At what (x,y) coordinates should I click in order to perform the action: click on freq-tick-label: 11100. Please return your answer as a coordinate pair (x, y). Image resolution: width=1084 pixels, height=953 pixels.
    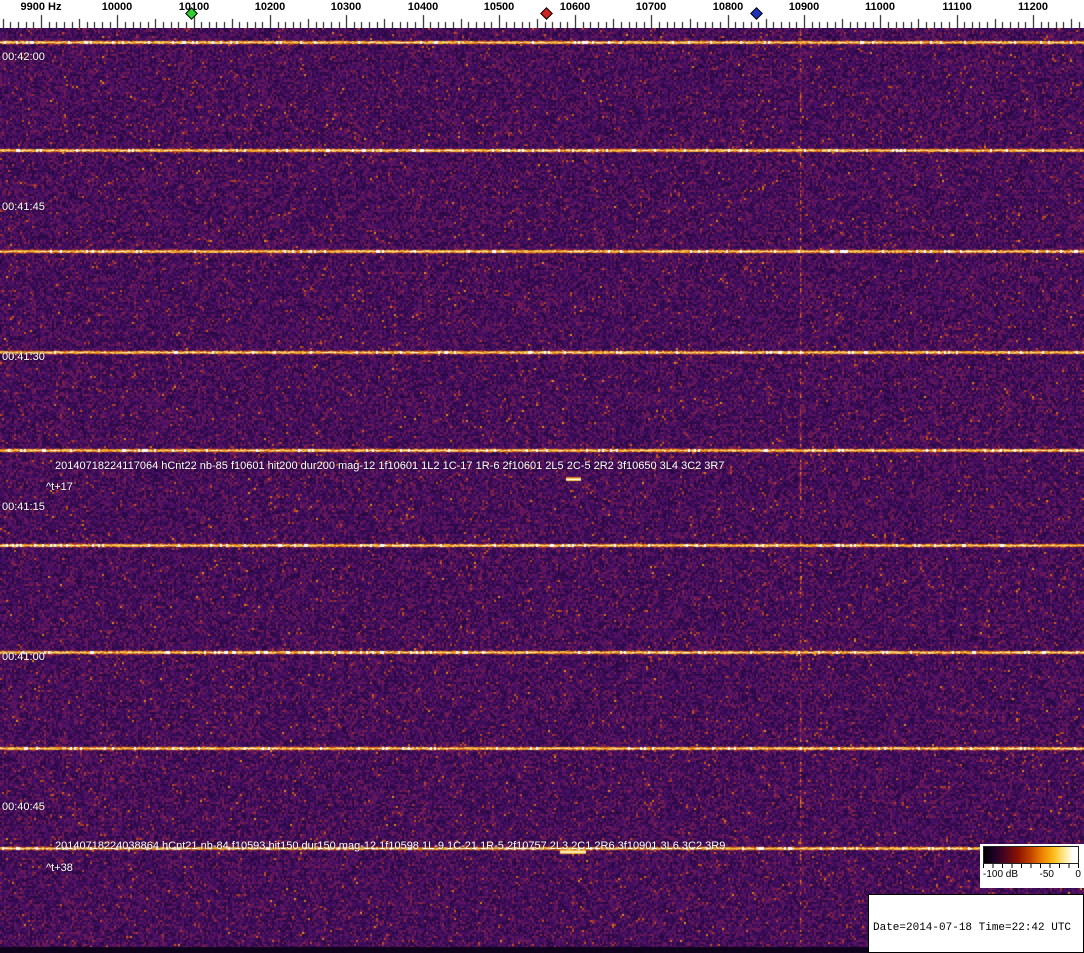
    Looking at the image, I should click on (957, 7).